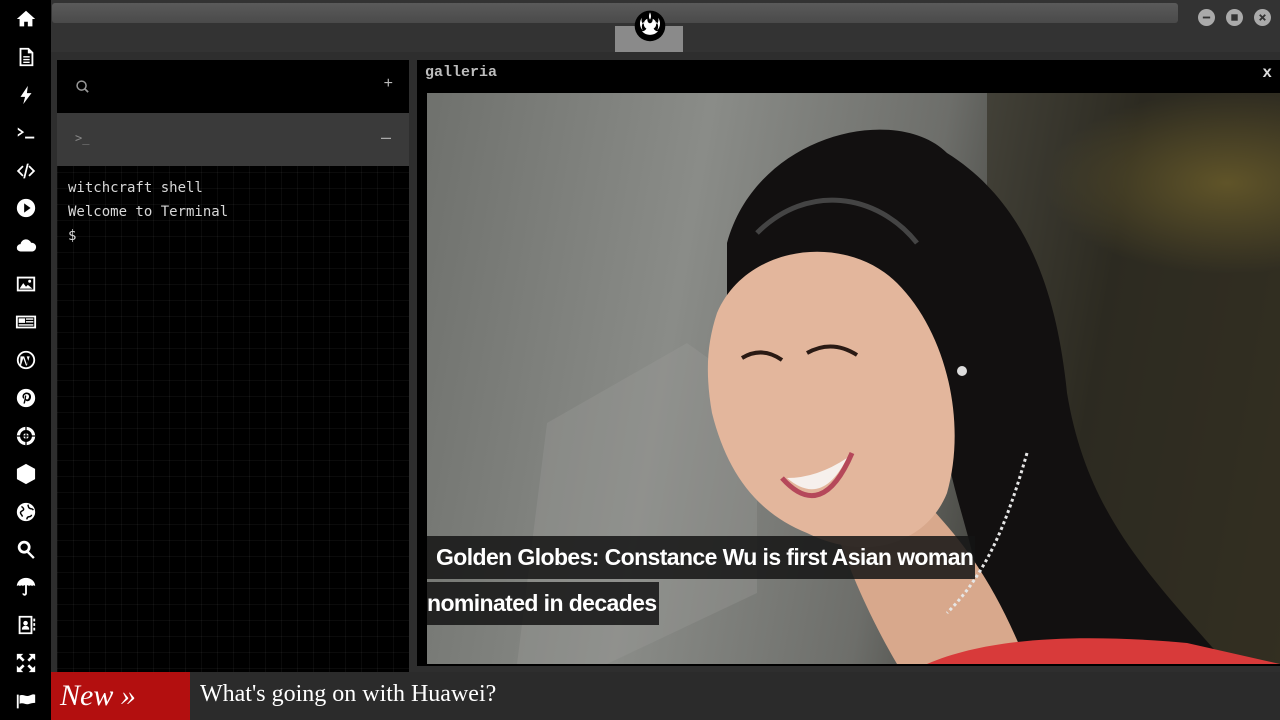  I want to click on minimize-button, so click(1206, 17).